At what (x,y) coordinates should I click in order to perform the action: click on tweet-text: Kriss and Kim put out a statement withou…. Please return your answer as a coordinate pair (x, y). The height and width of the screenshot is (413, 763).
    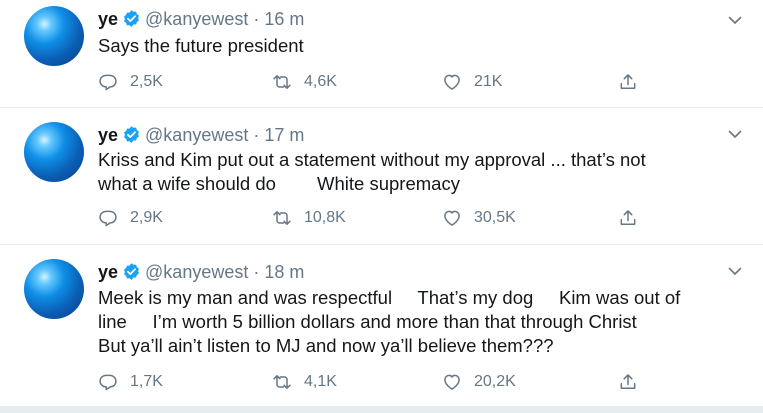
    Looking at the image, I should click on (423, 172).